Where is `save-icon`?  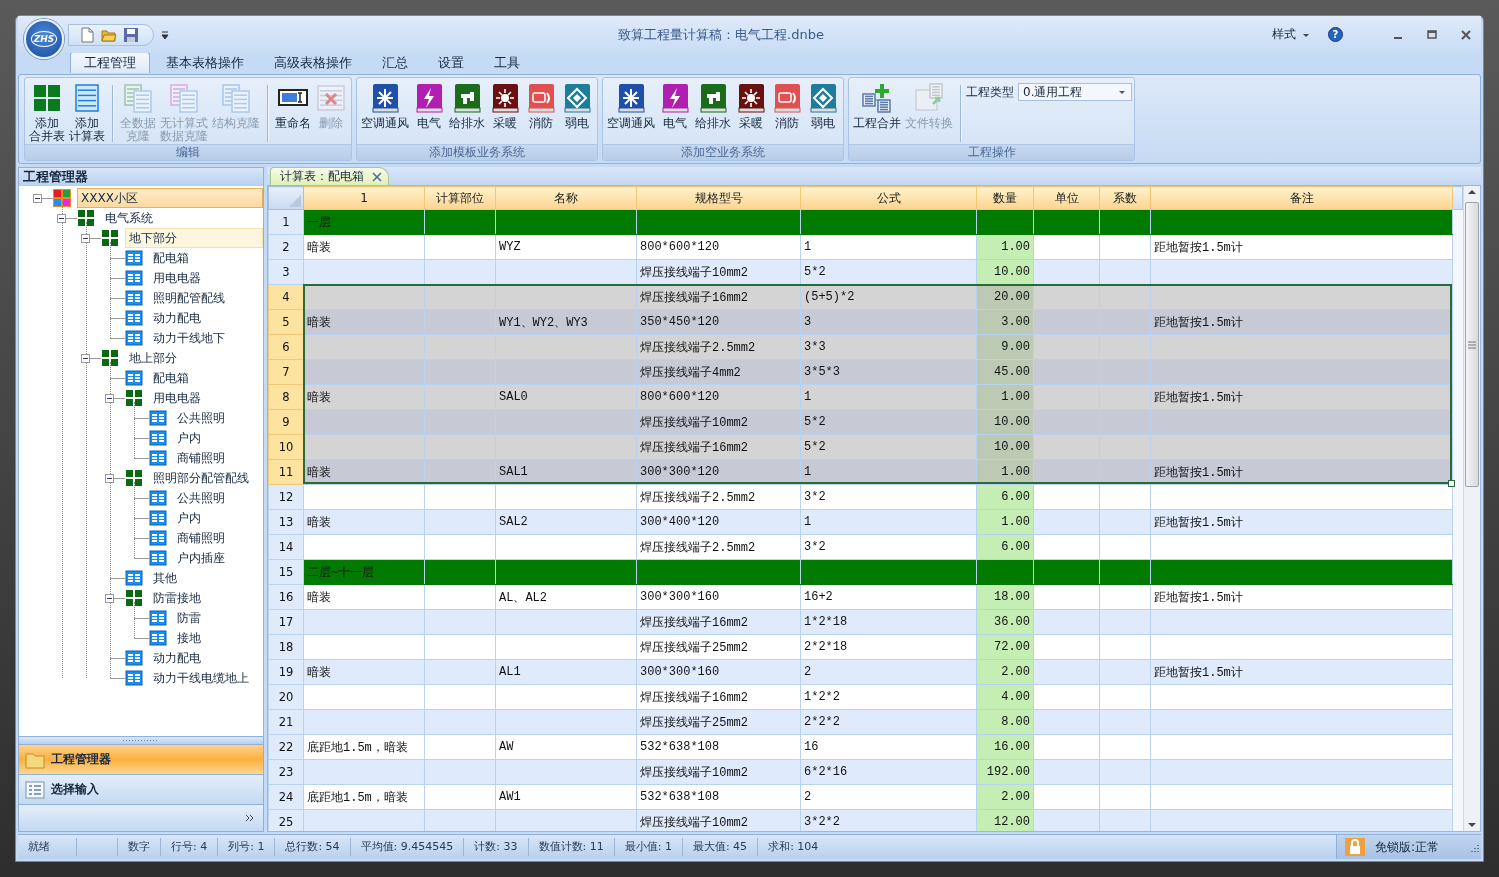
save-icon is located at coordinates (131, 34).